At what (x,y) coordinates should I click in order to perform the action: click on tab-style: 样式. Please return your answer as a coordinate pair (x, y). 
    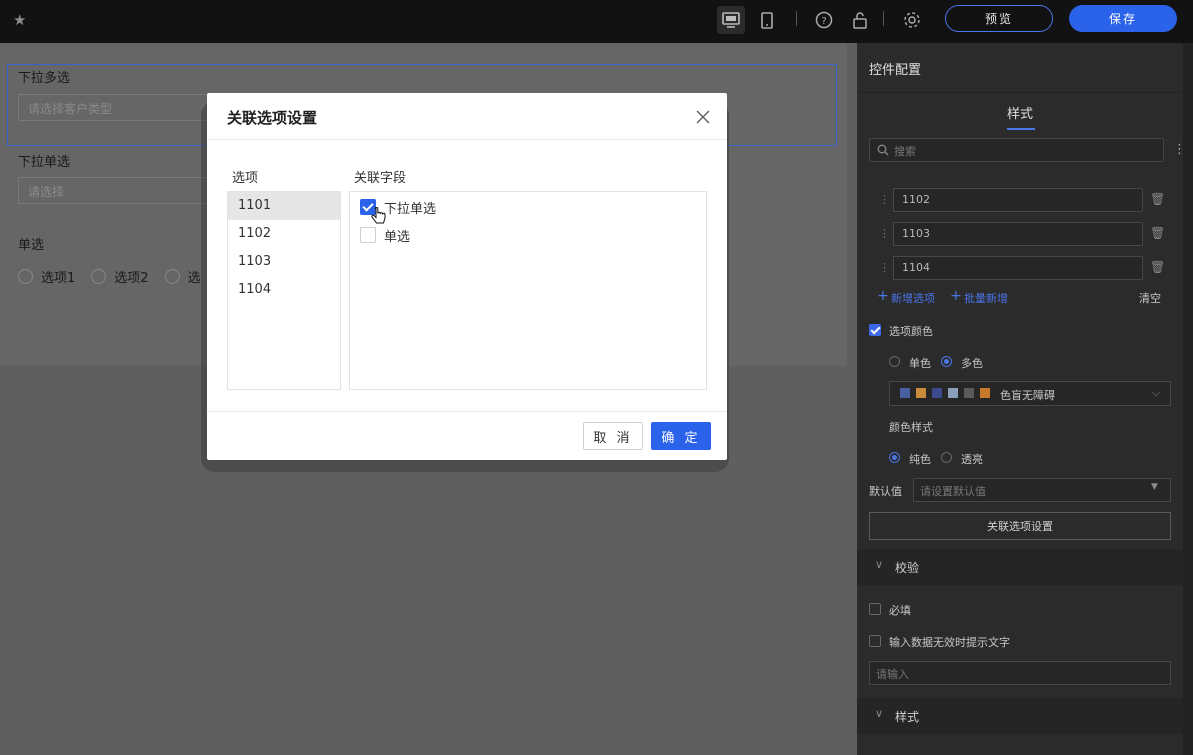
    Looking at the image, I should click on (1020, 111).